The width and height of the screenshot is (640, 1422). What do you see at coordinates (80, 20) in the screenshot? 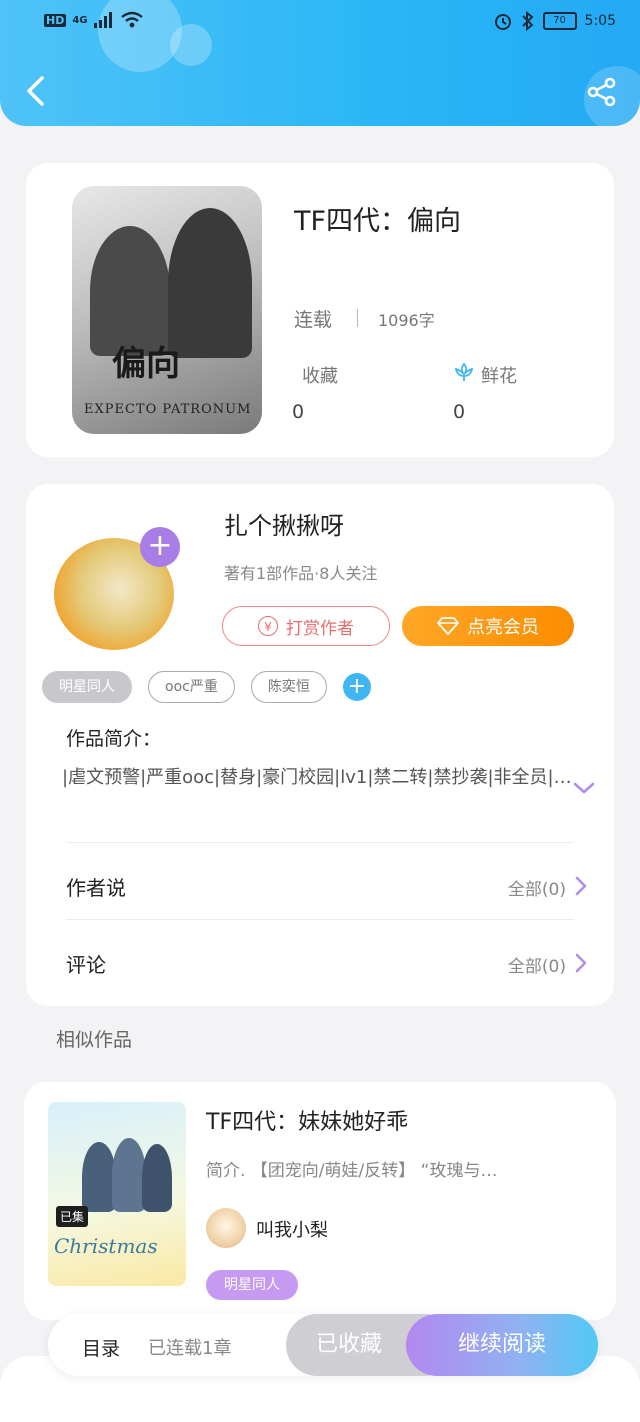
I see `network-type: 4G` at bounding box center [80, 20].